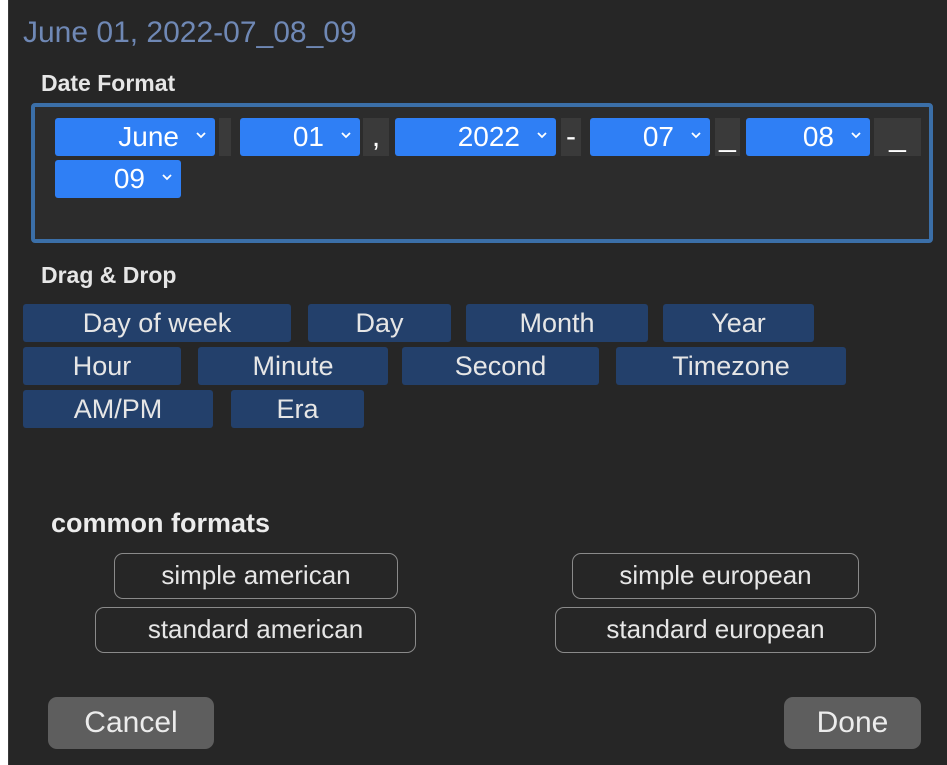  What do you see at coordinates (500, 366) in the screenshot?
I see `dnd-item-second: Second` at bounding box center [500, 366].